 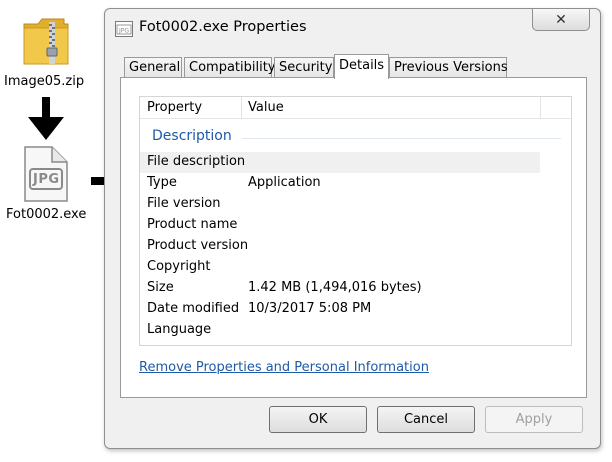 I want to click on jpg-file-icon: JPG, so click(x=46, y=179).